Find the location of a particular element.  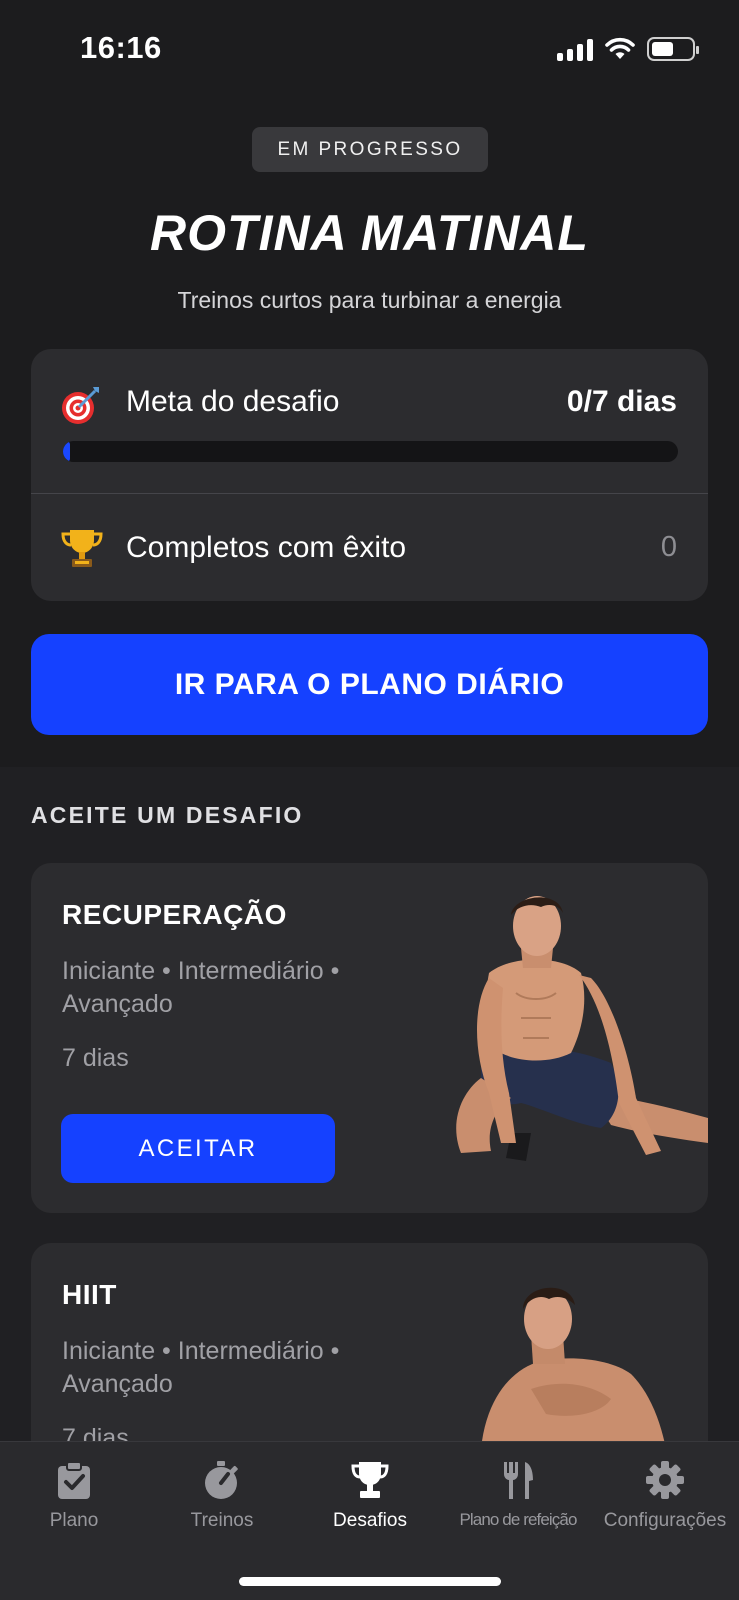

challenge-title: HIIT is located at coordinates (89, 1294).